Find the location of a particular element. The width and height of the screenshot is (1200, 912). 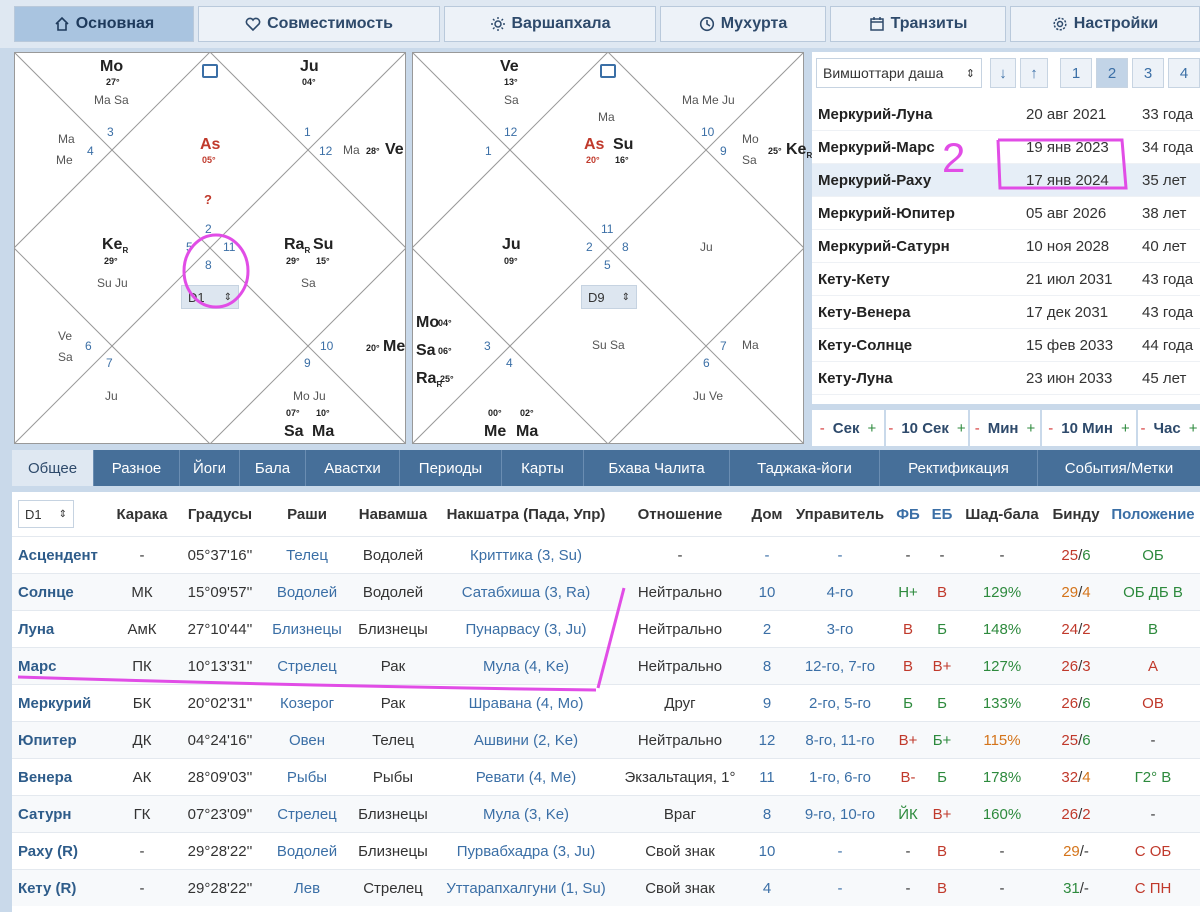

cell-nakshatra: Пунарвасу (3, Ju) is located at coordinates (526, 629).